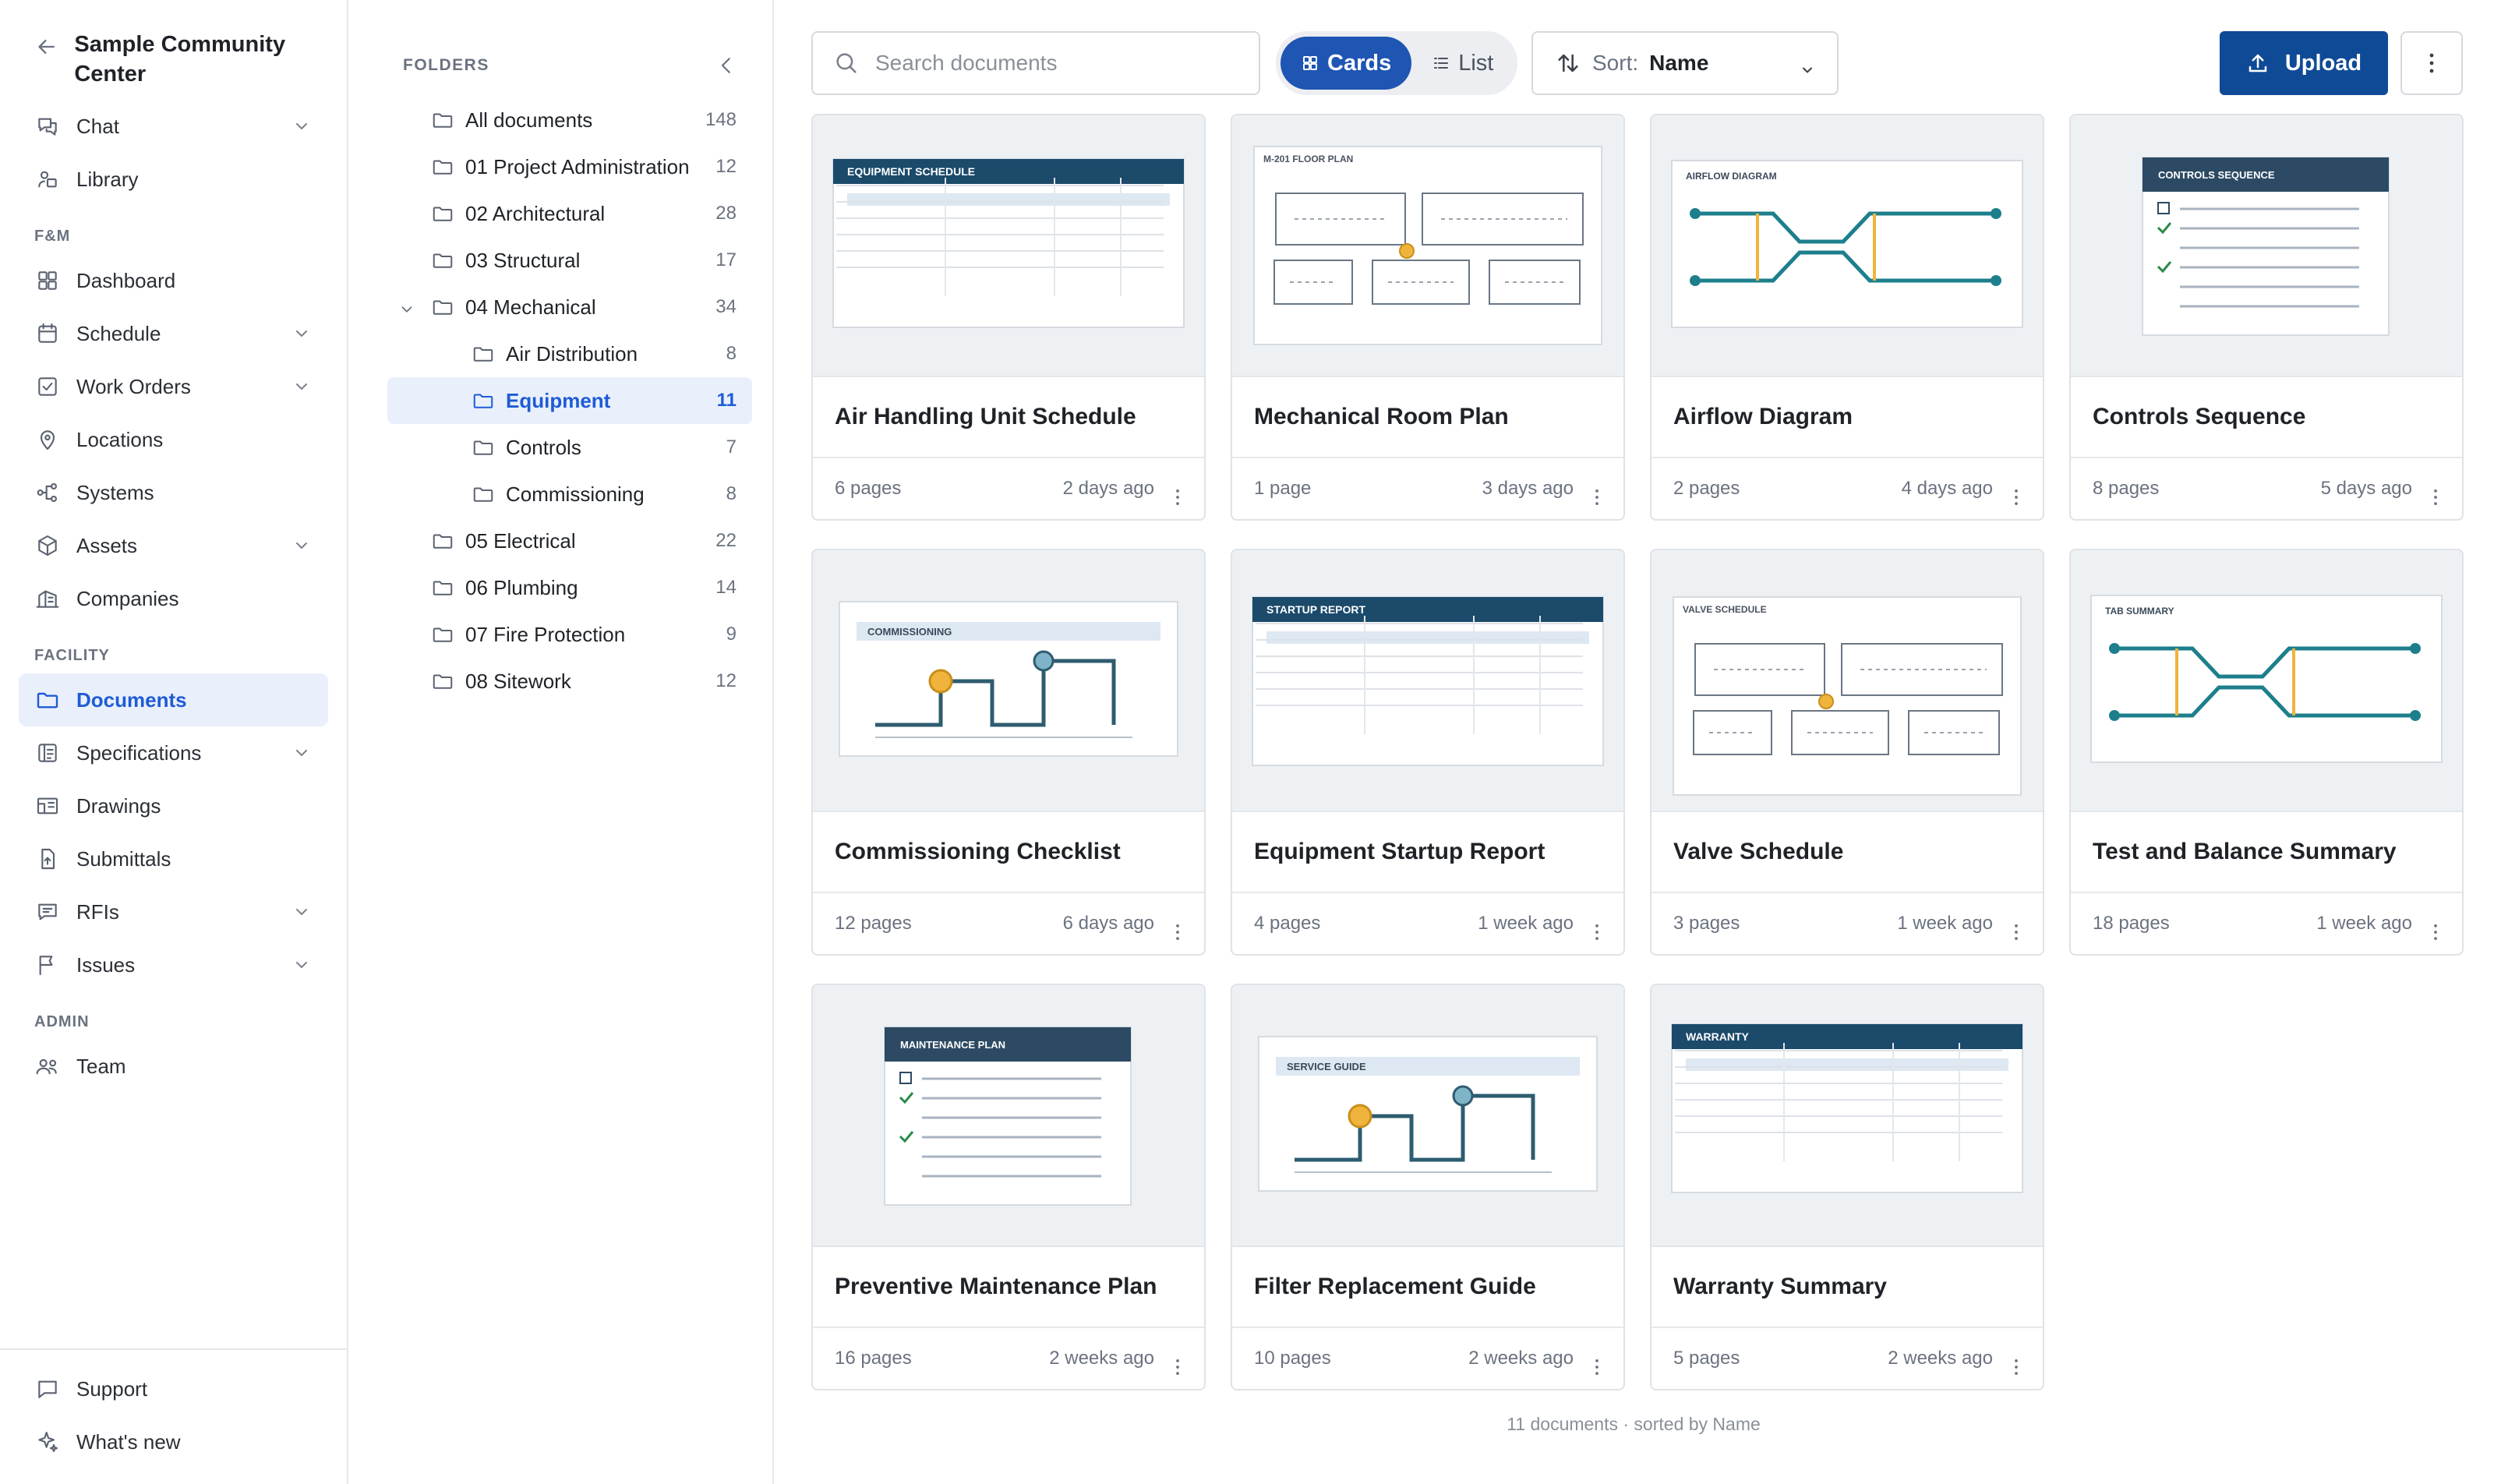 The width and height of the screenshot is (2494, 1484). Describe the element at coordinates (569, 494) in the screenshot. I see `folder-item: Commissioning 8` at that location.